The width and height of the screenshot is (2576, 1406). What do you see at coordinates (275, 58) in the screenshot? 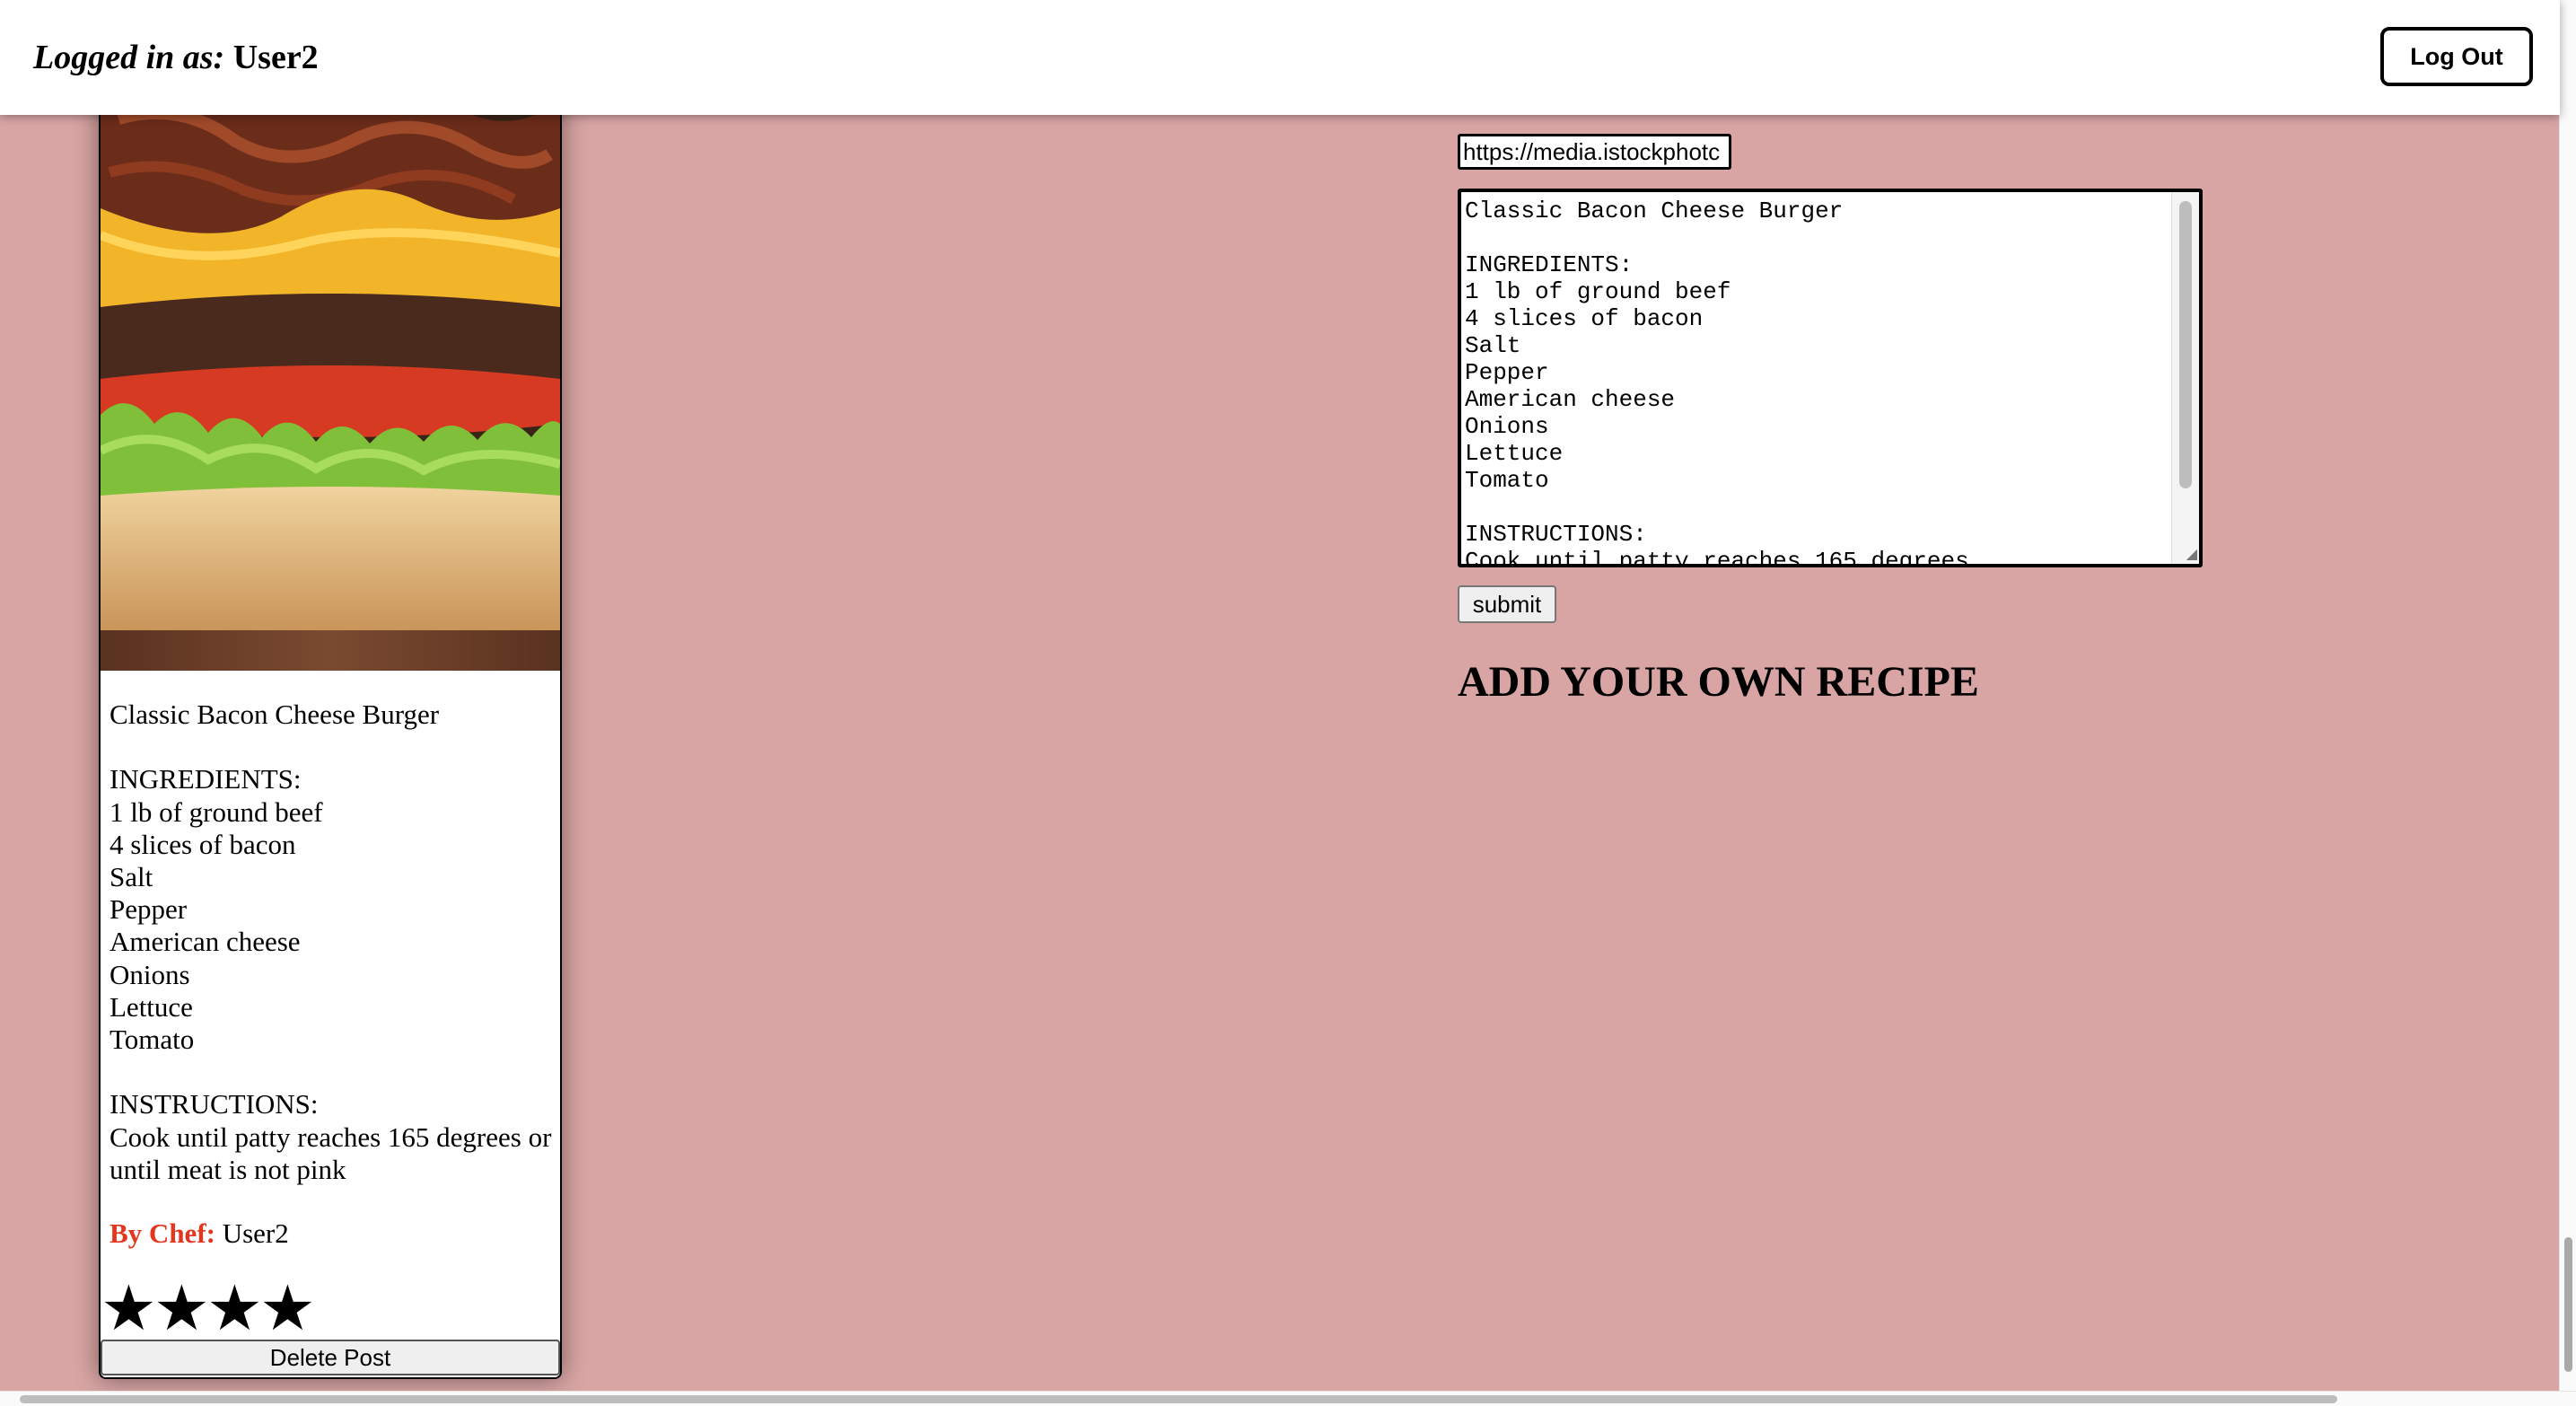
I see `current-username: User2` at bounding box center [275, 58].